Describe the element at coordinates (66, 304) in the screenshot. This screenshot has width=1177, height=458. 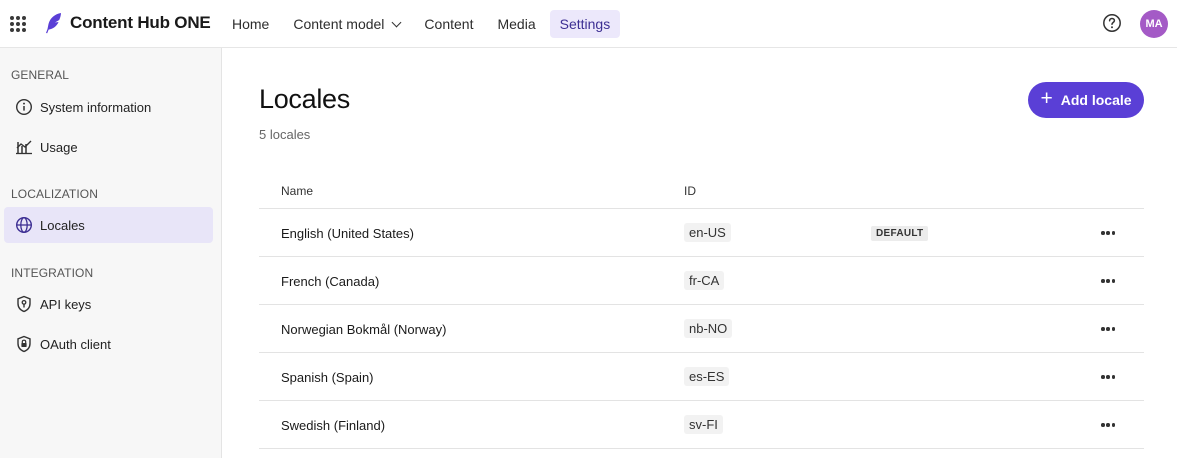
I see `sidebar-item-label: API keys` at that location.